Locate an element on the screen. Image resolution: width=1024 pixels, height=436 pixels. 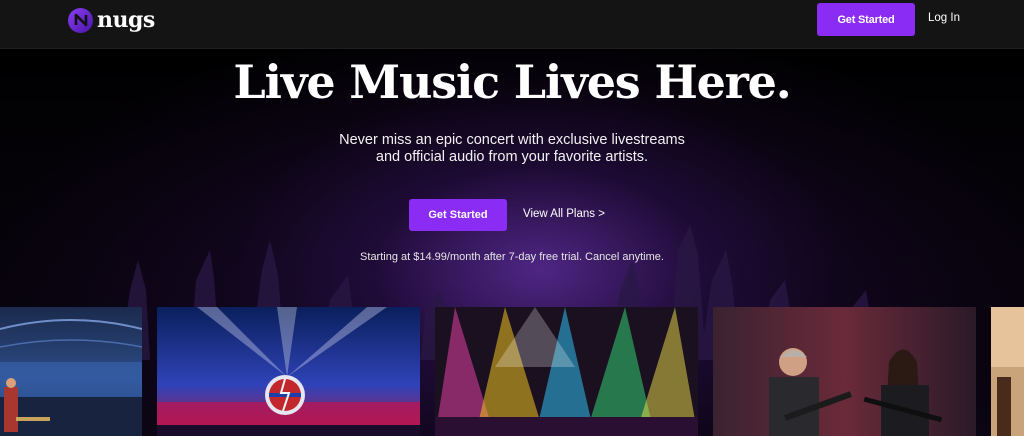
brand-name: nugs is located at coordinates (126, 20).